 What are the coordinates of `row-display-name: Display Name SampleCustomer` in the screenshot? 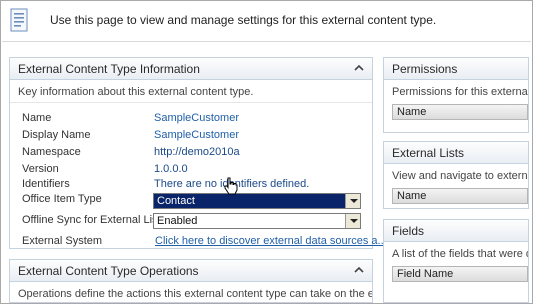 It's located at (191, 134).